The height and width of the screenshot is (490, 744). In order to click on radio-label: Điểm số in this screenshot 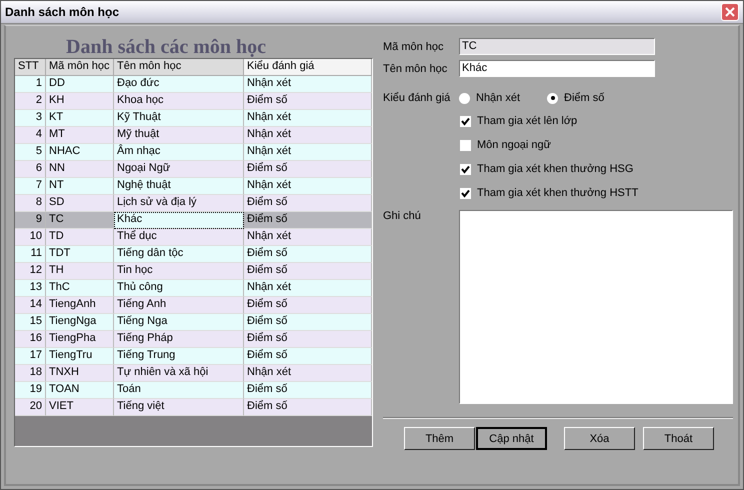, I will do `click(584, 98)`.